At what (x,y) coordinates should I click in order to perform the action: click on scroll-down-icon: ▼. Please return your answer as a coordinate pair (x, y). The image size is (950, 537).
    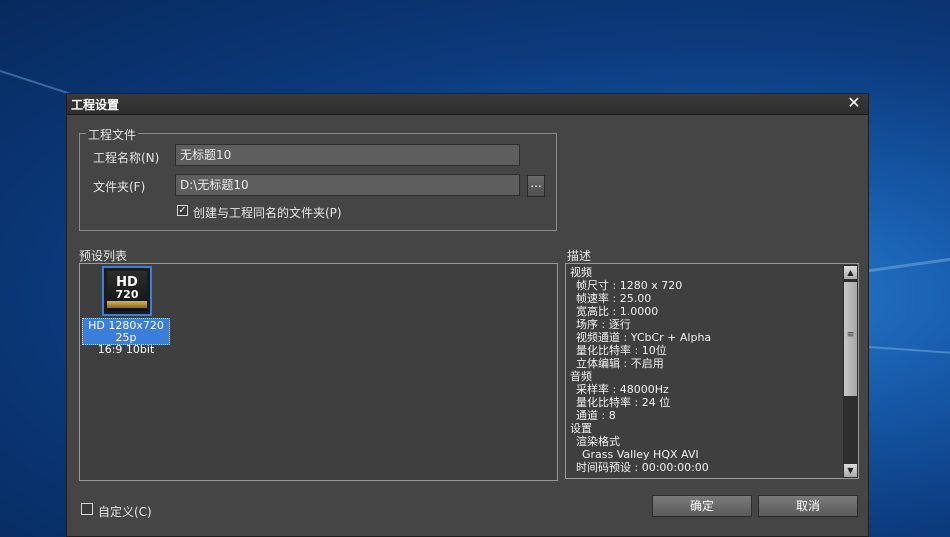
    Looking at the image, I should click on (850, 470).